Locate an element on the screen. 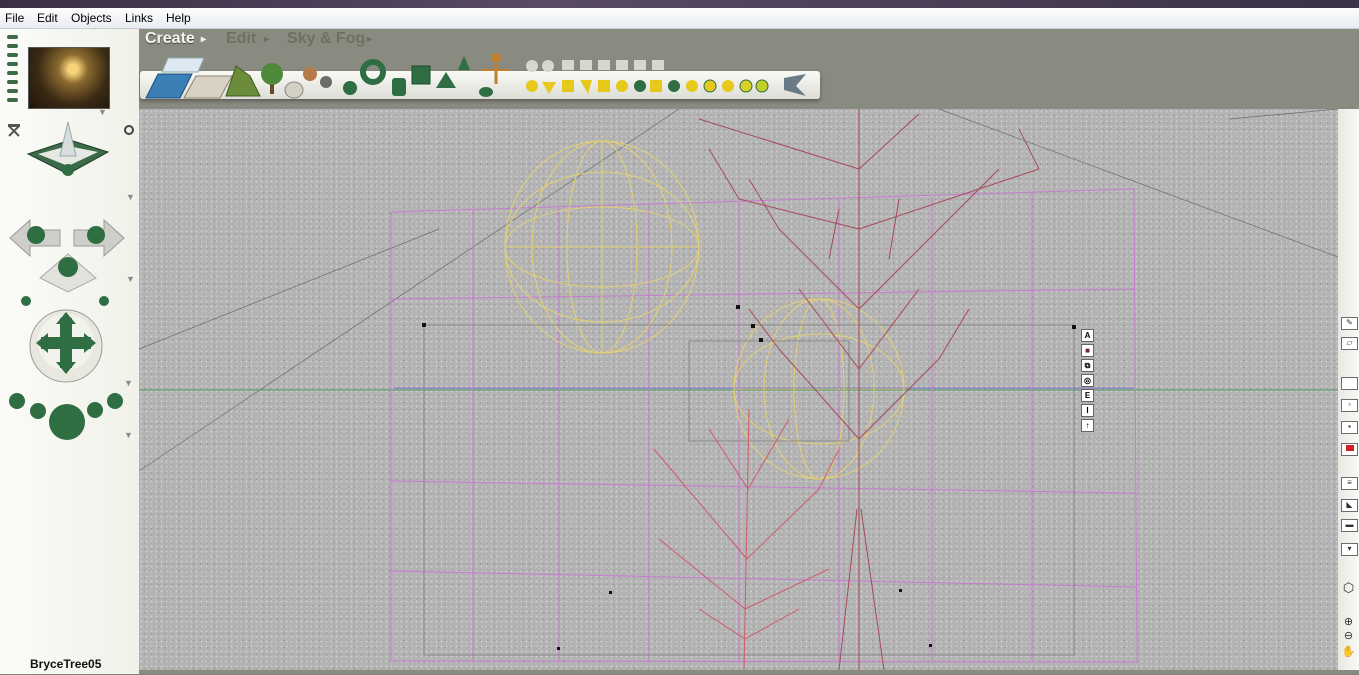 This screenshot has width=1359, height=675. menu-file: File is located at coordinates (14, 18).